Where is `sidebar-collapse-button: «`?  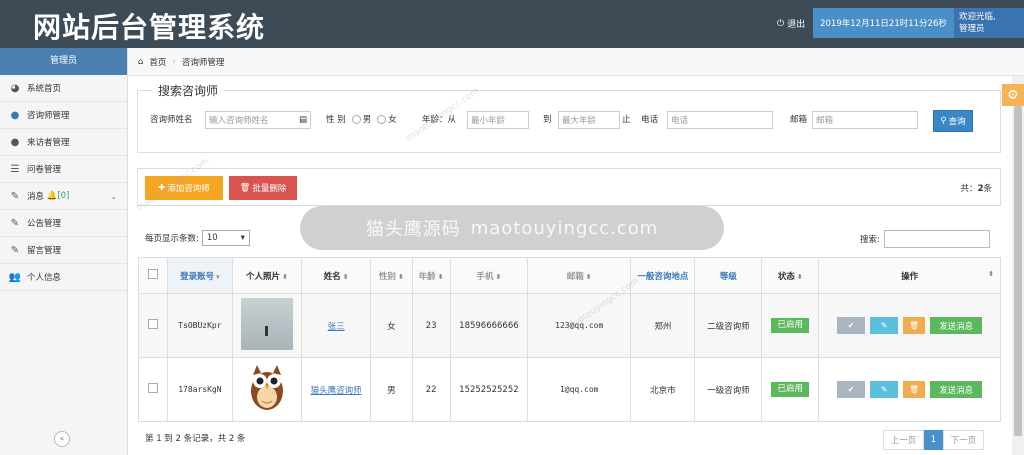
sidebar-collapse-button: « is located at coordinates (62, 439).